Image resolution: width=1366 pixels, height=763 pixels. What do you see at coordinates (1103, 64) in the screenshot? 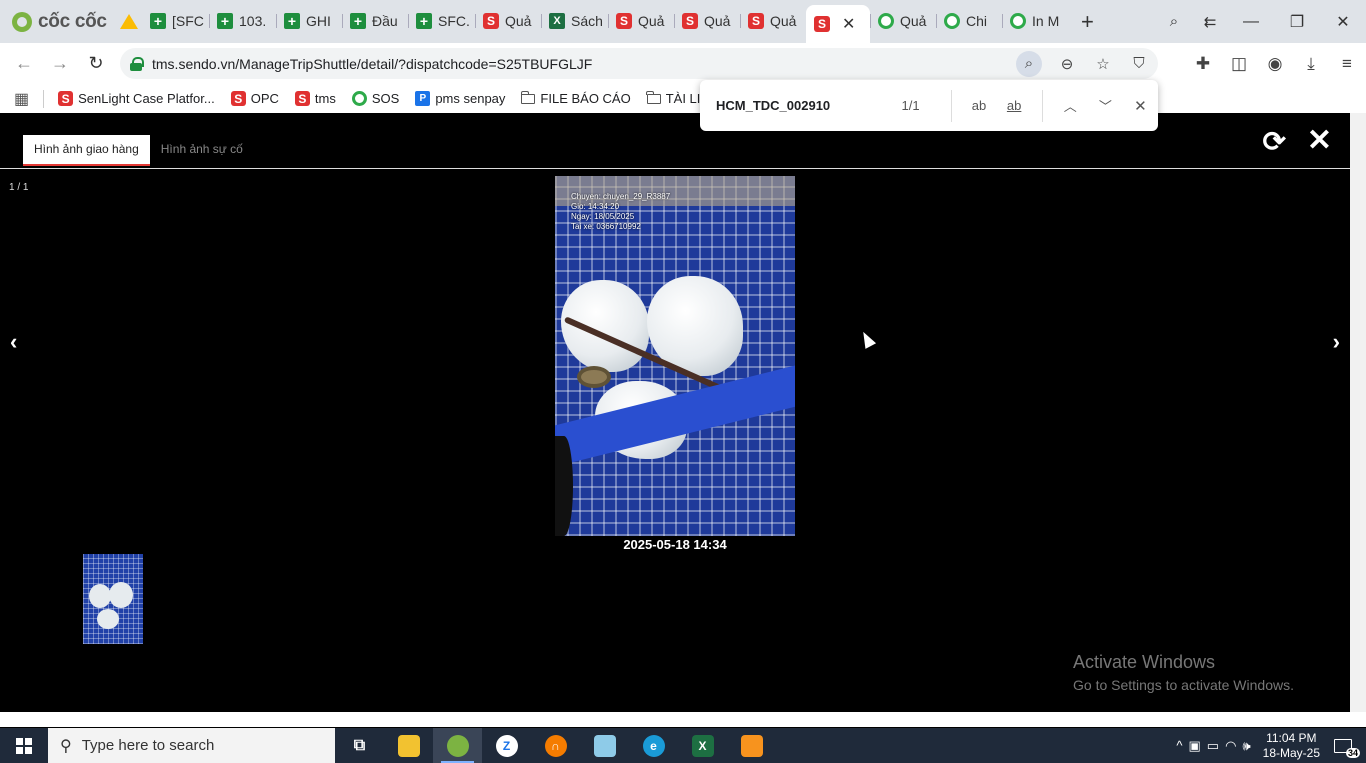
I see `bookmark-star-icon: ☆` at bounding box center [1103, 64].